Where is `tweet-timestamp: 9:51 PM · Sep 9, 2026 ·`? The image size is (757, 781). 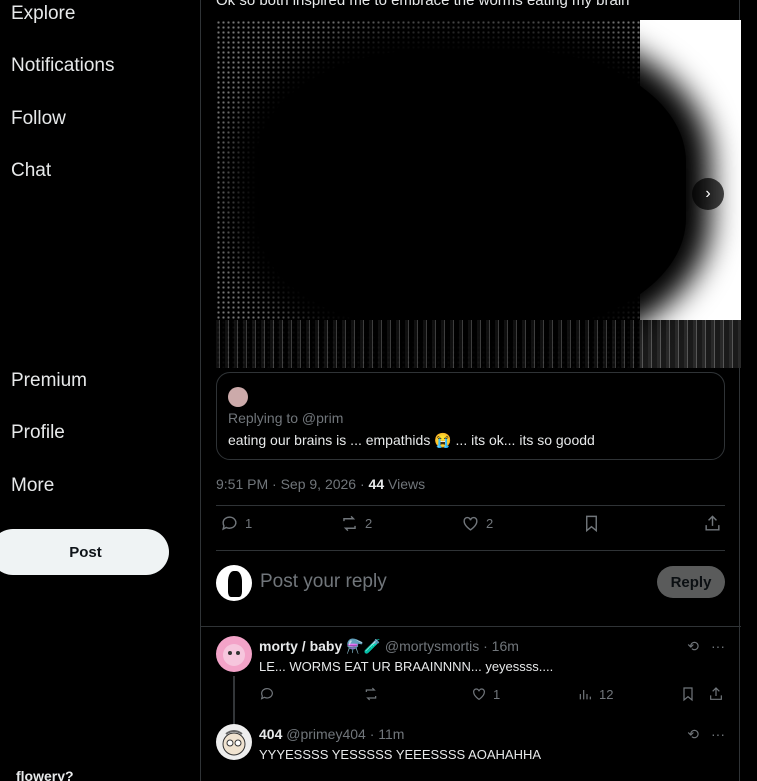 tweet-timestamp: 9:51 PM · Sep 9, 2026 · is located at coordinates (292, 484).